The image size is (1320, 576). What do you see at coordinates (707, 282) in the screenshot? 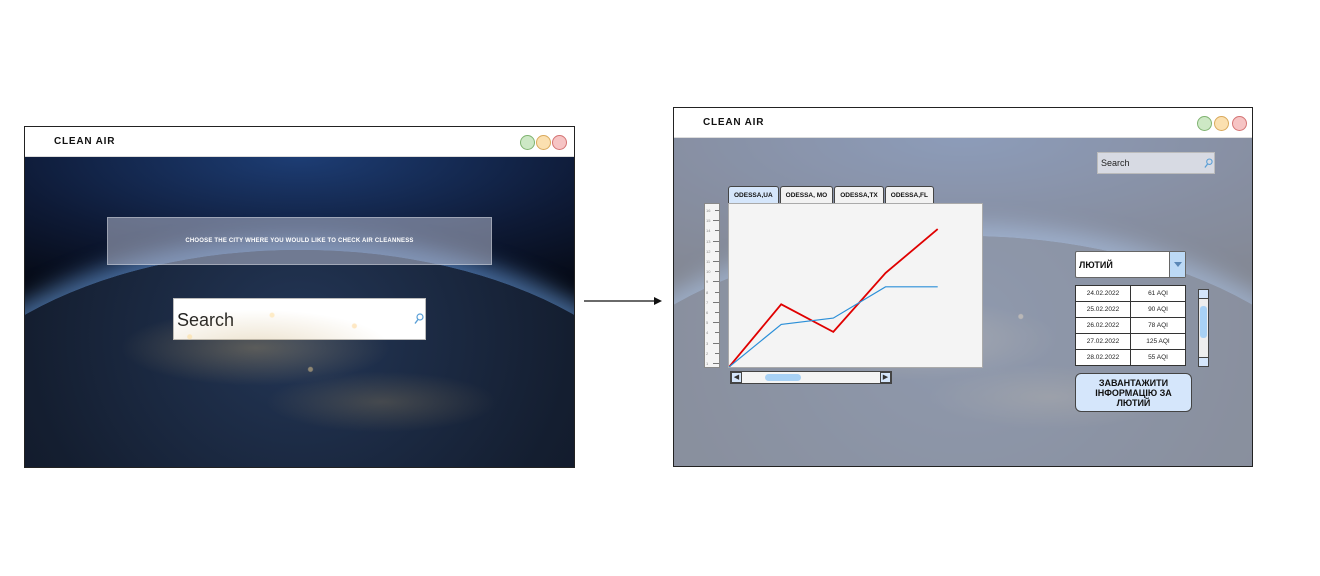
I see `ruler-label: 9` at bounding box center [707, 282].